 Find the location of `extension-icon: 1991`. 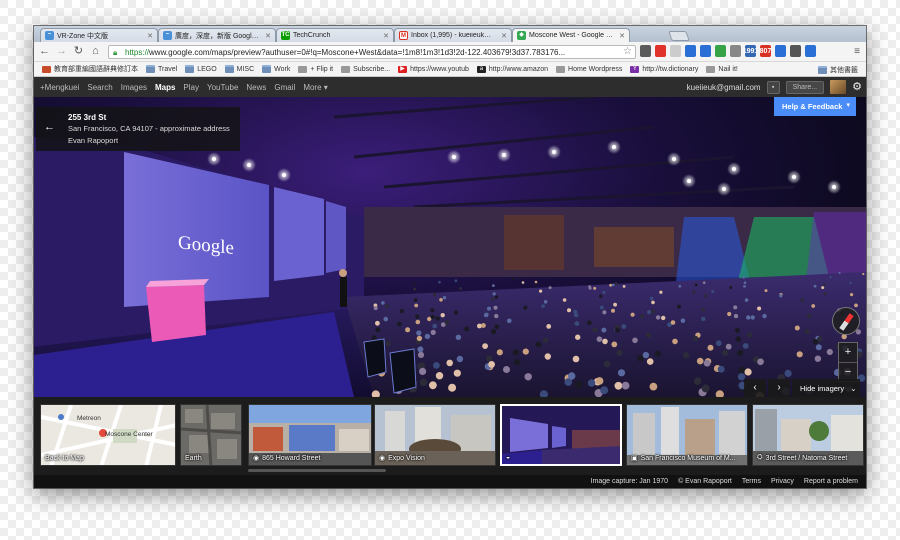

extension-icon: 1991 is located at coordinates (750, 51).